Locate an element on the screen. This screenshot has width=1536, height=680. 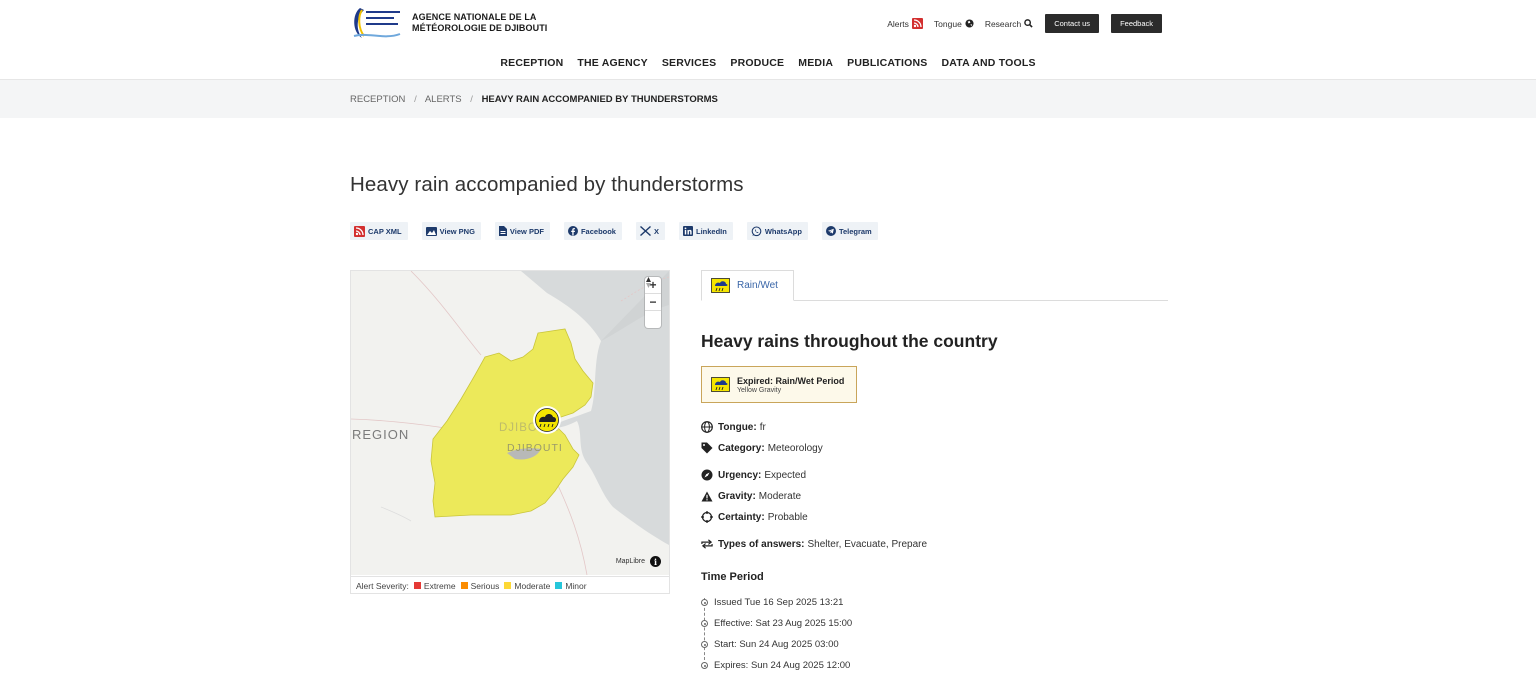
alert-status-box: Expired: Rain/Wet Period Yellow Gravity is located at coordinates (779, 384).